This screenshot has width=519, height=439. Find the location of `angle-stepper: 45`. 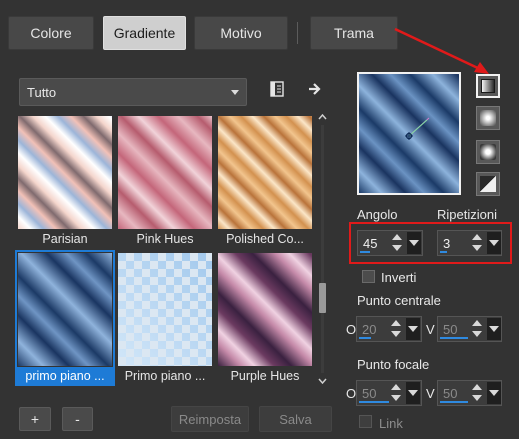

angle-stepper: 45 is located at coordinates (390, 243).